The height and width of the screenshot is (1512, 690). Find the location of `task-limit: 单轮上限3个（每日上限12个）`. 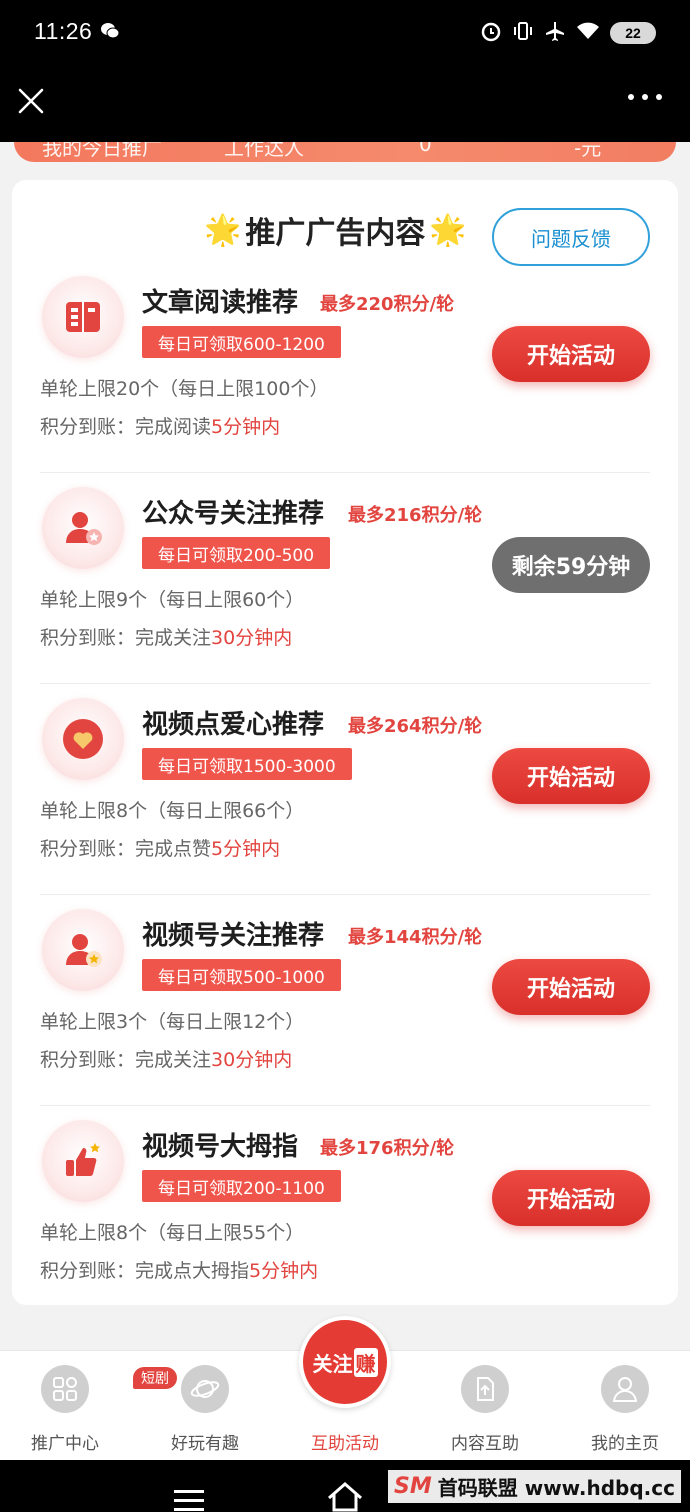

task-limit: 单轮上限3个（每日上限12个） is located at coordinates (172, 1022).